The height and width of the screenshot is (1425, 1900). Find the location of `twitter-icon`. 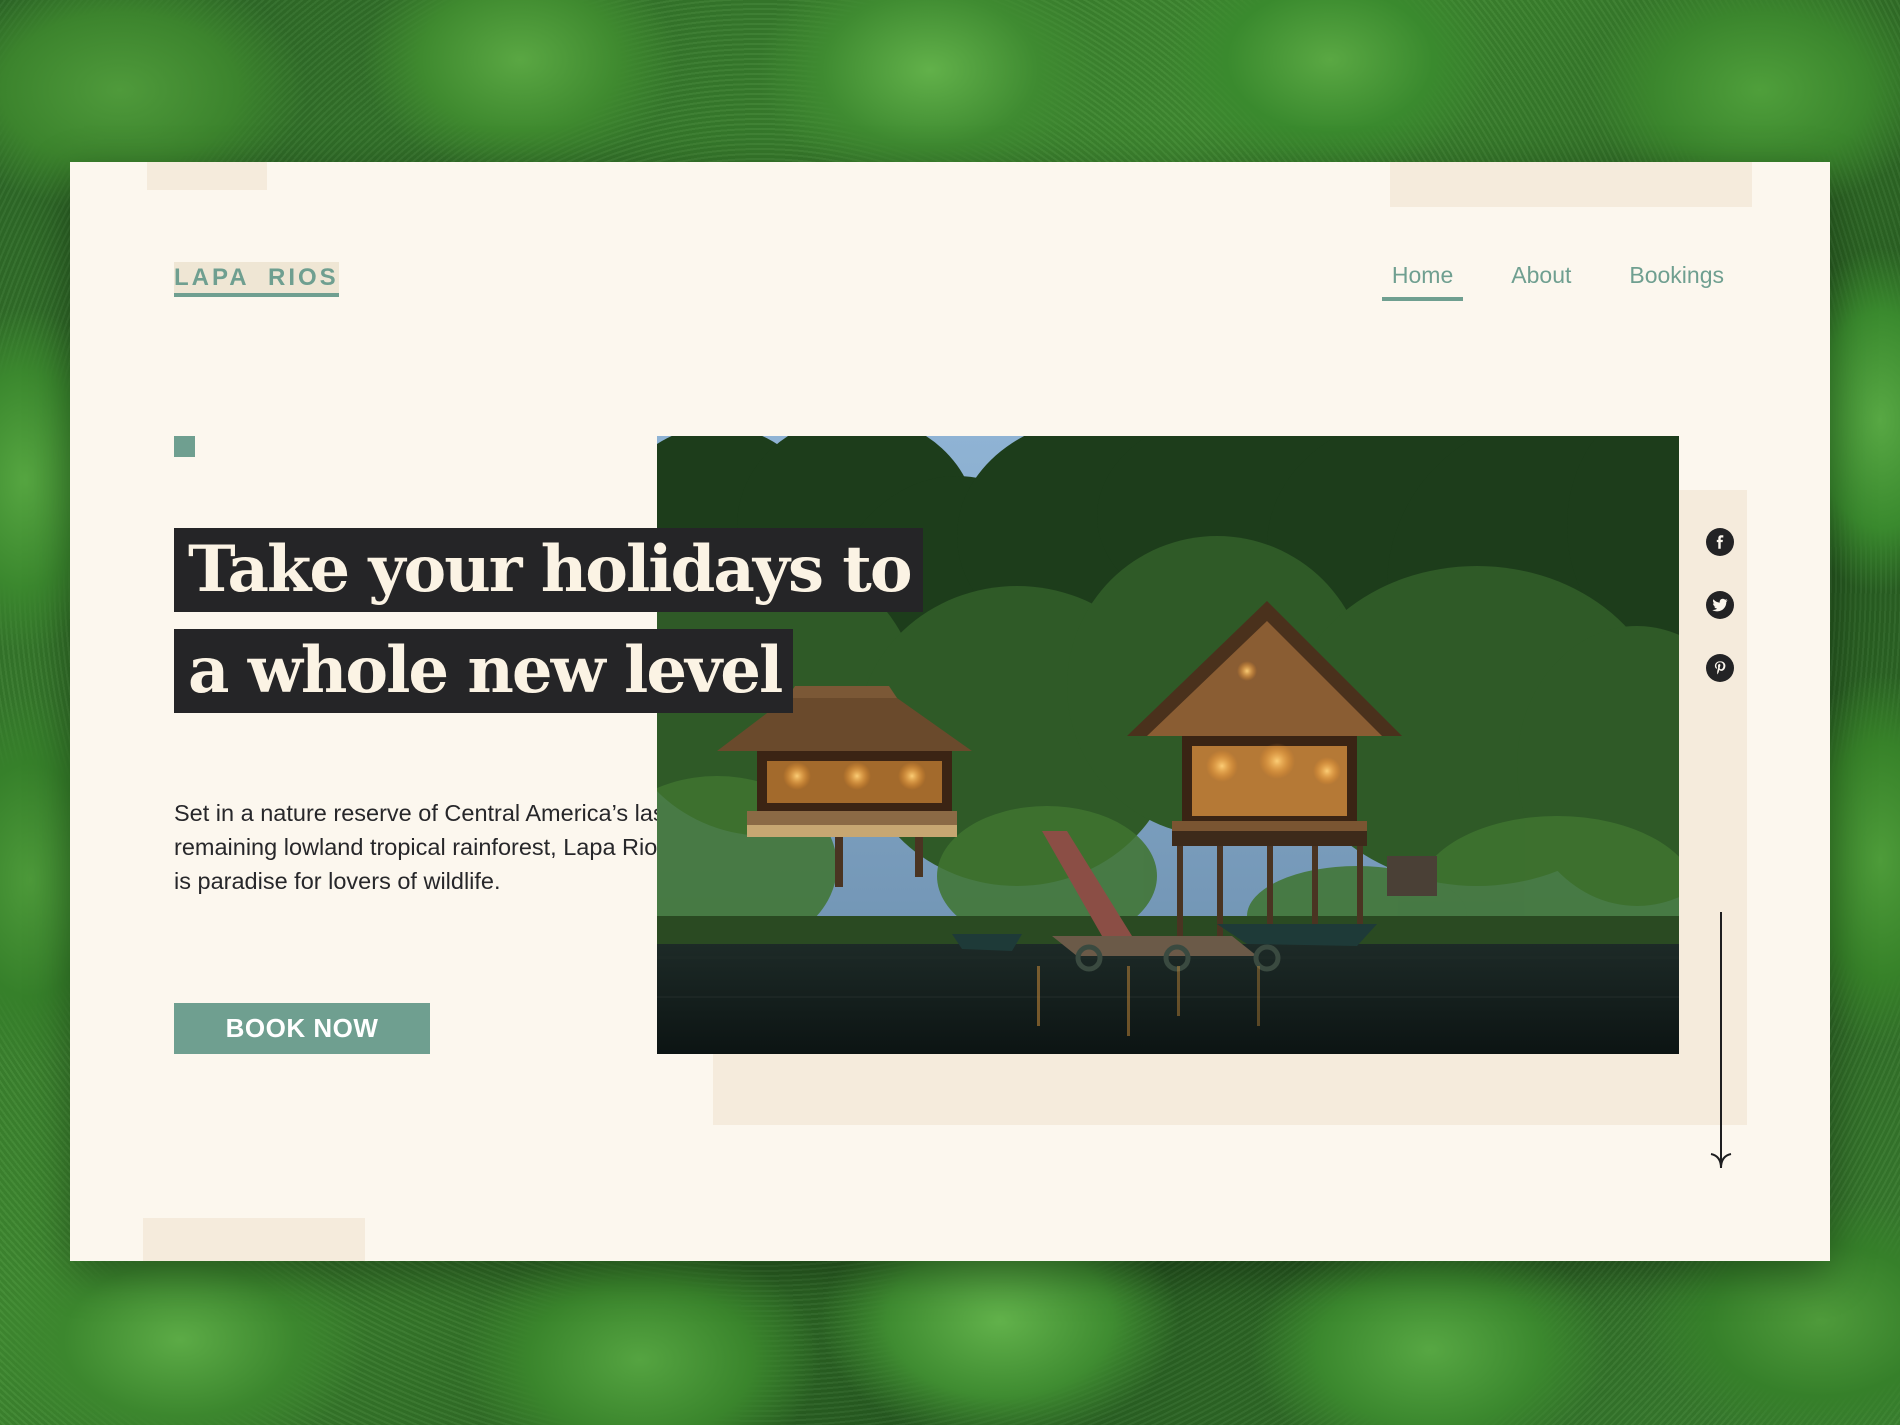

twitter-icon is located at coordinates (1720, 605).